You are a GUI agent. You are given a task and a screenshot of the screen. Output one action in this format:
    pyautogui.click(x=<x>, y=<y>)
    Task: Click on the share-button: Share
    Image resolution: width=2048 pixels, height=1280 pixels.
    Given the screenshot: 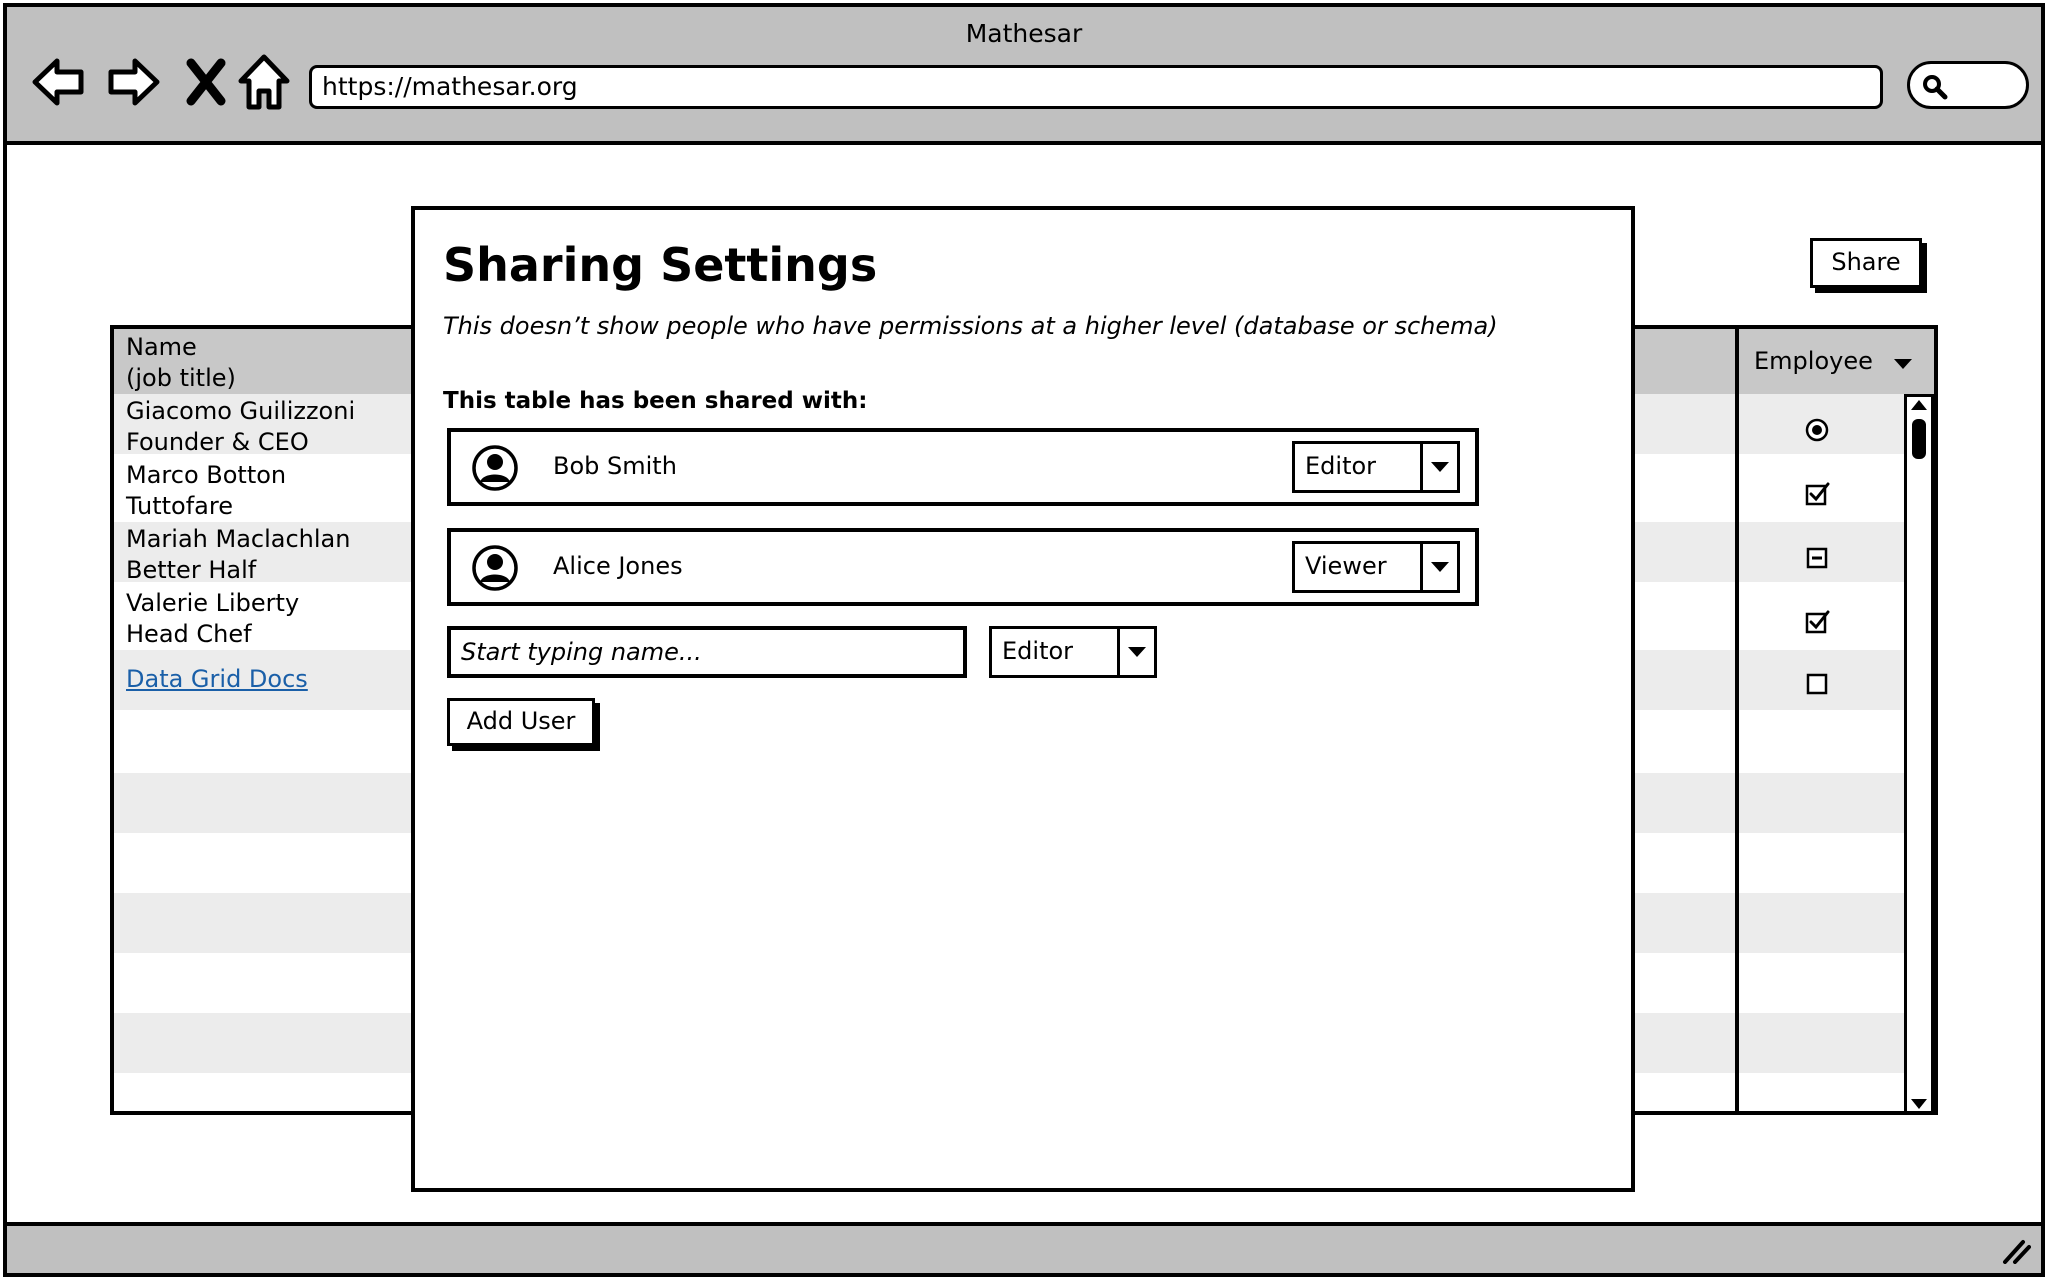 What is the action you would take?
    pyautogui.click(x=1866, y=263)
    